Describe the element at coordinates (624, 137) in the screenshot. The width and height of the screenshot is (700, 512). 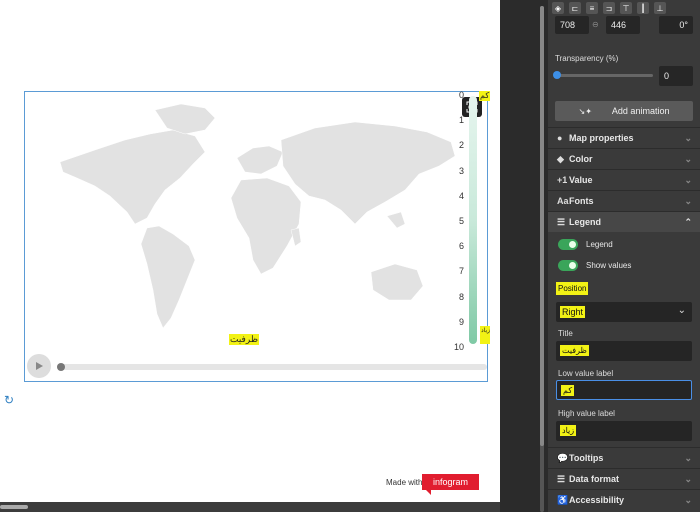
I see `section-map-properties: ● Map properties ⌄` at that location.